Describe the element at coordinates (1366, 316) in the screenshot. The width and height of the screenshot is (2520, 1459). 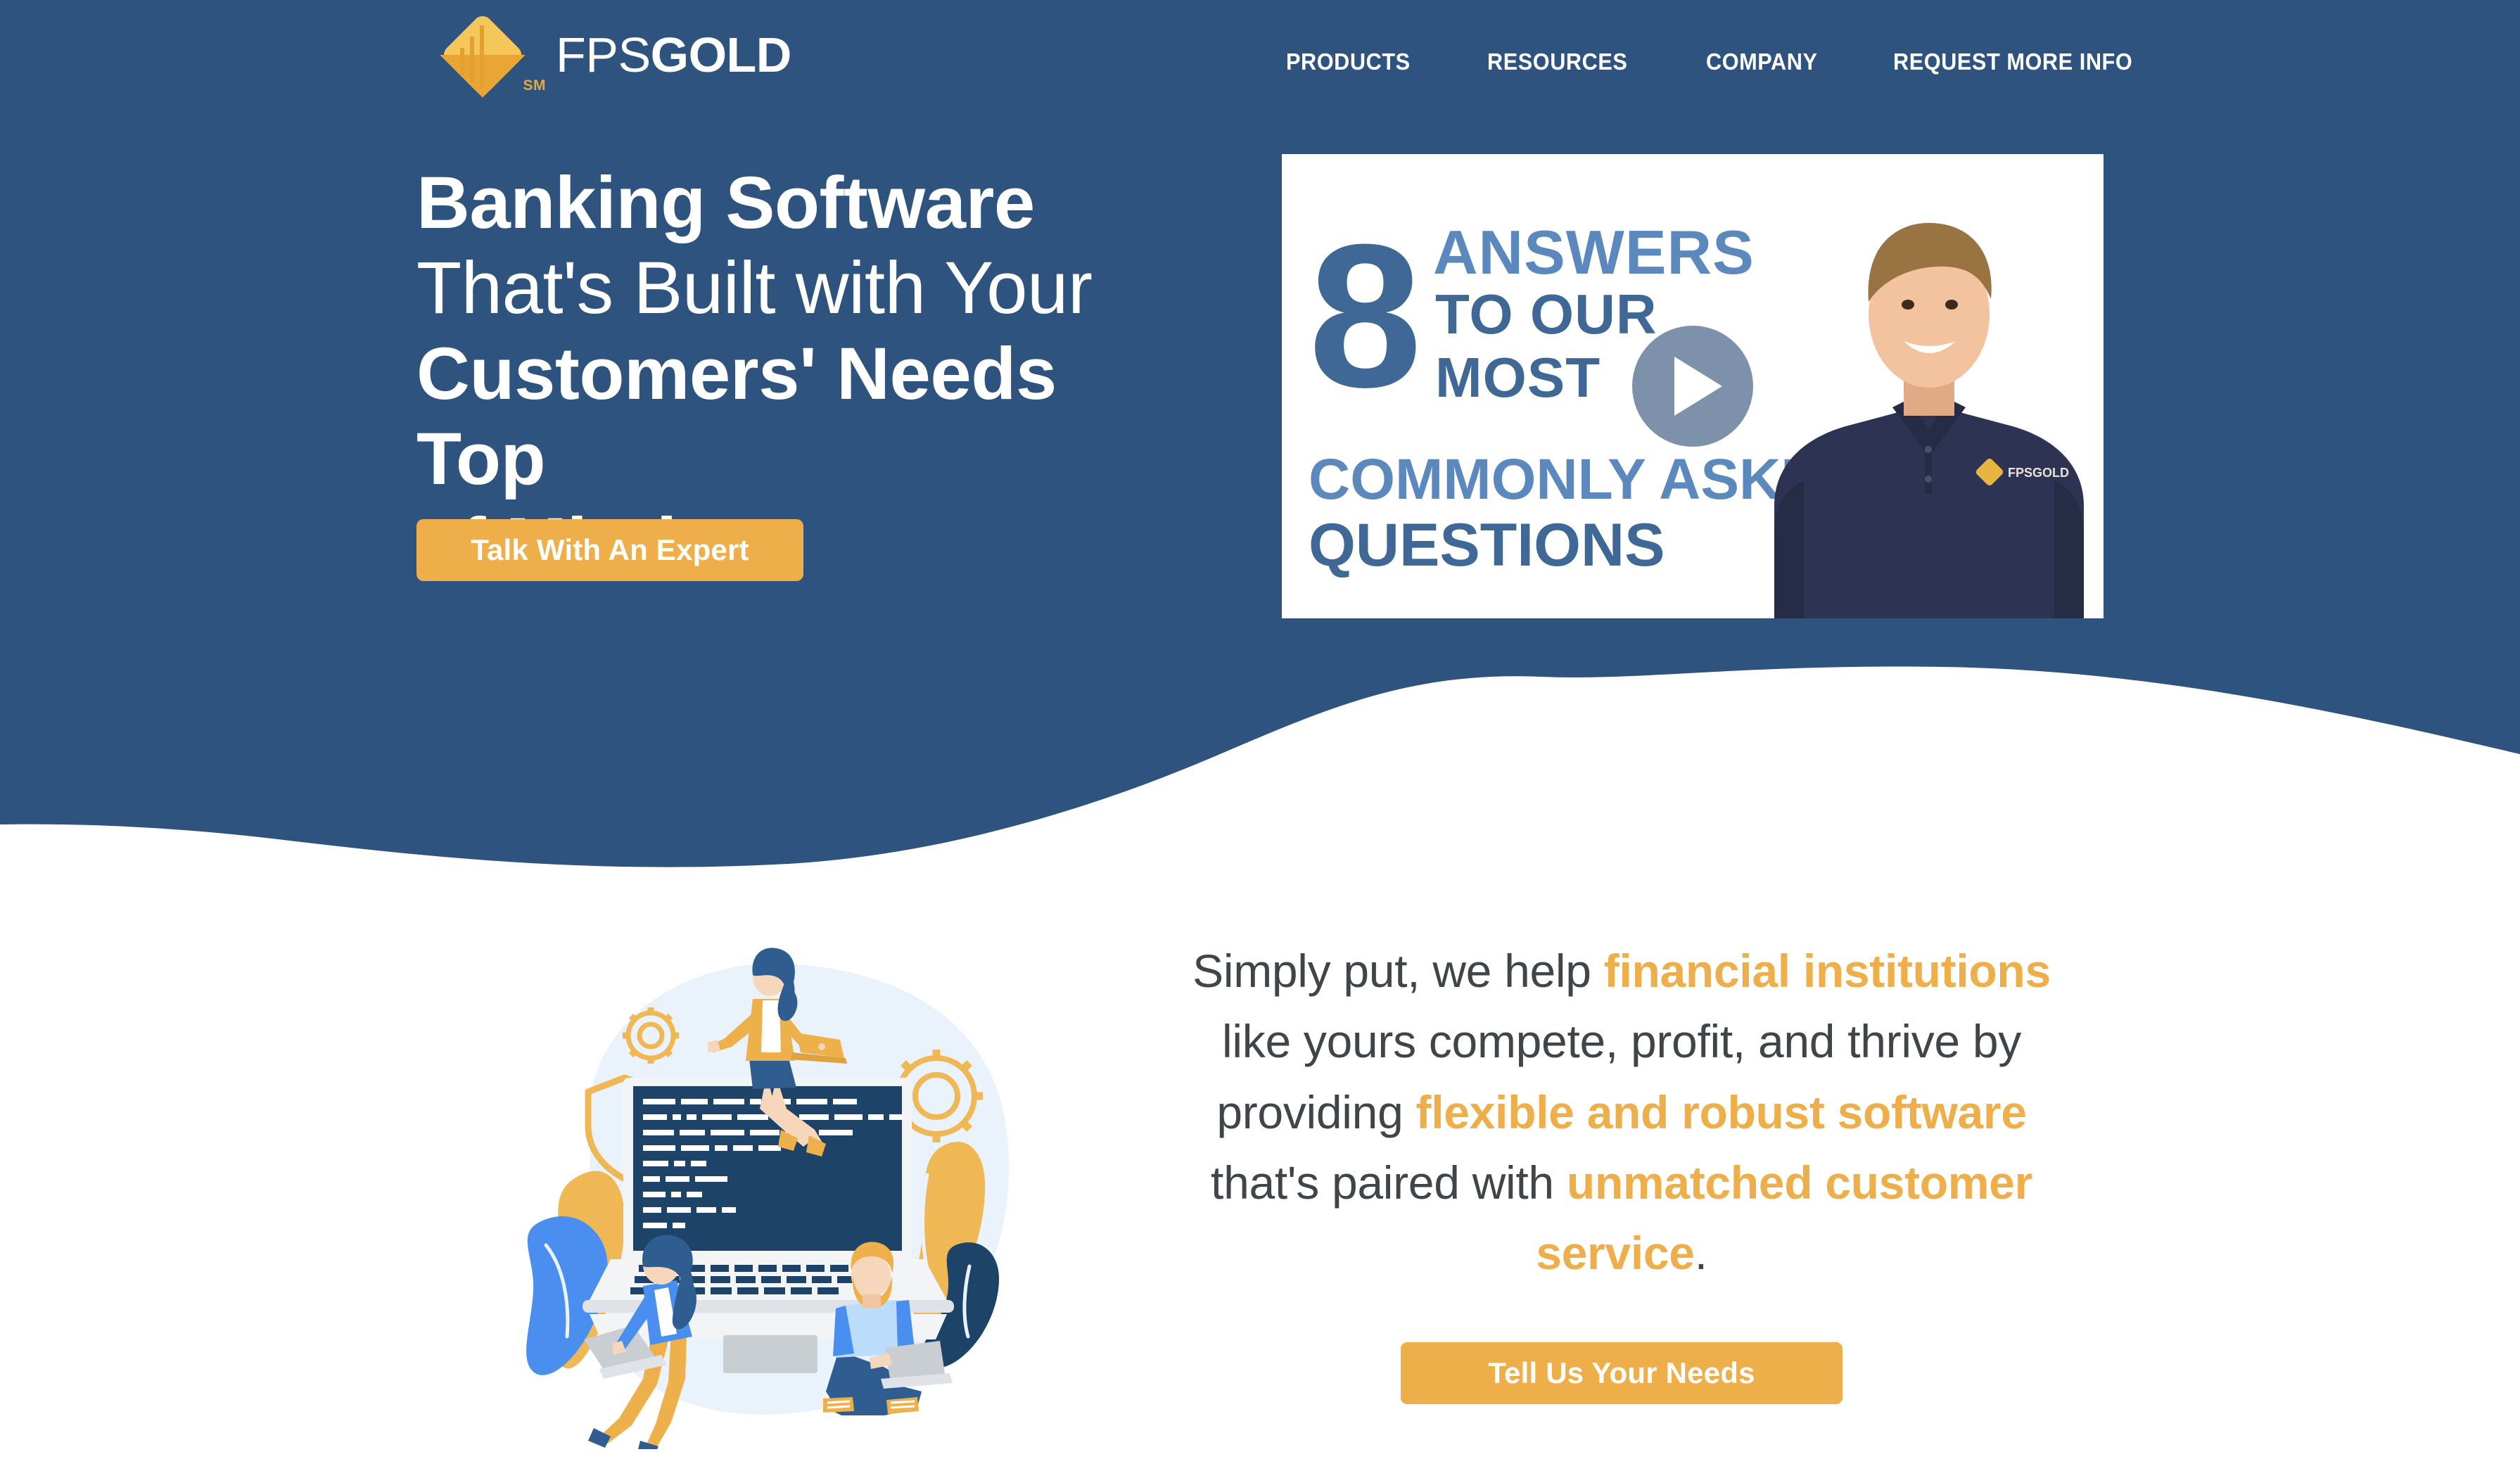
I see `svg-text: 8` at that location.